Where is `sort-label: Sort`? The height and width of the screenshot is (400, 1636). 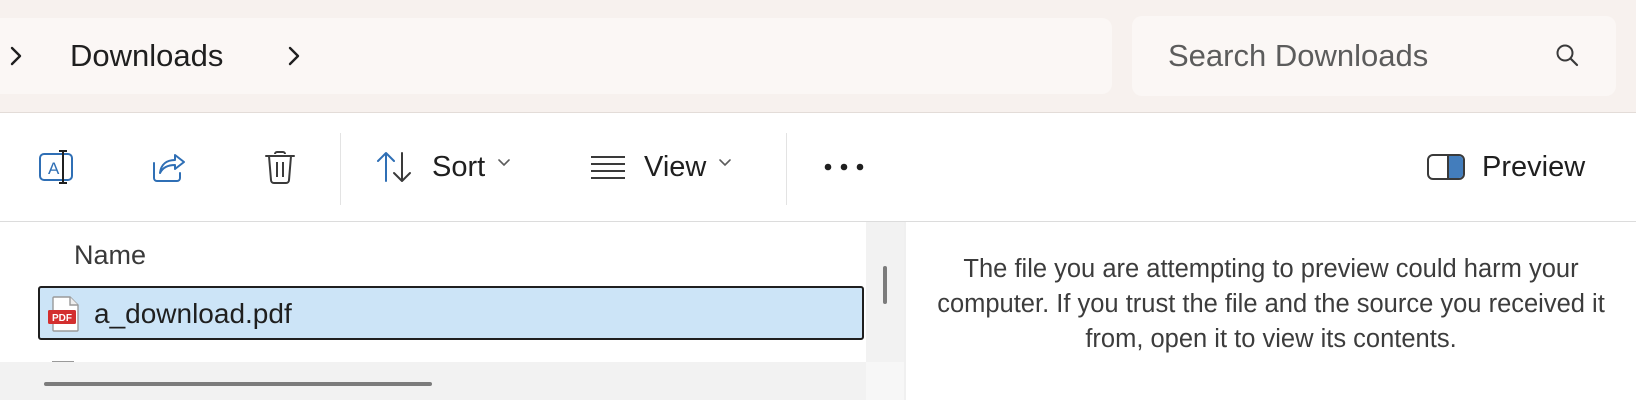 sort-label: Sort is located at coordinates (459, 166).